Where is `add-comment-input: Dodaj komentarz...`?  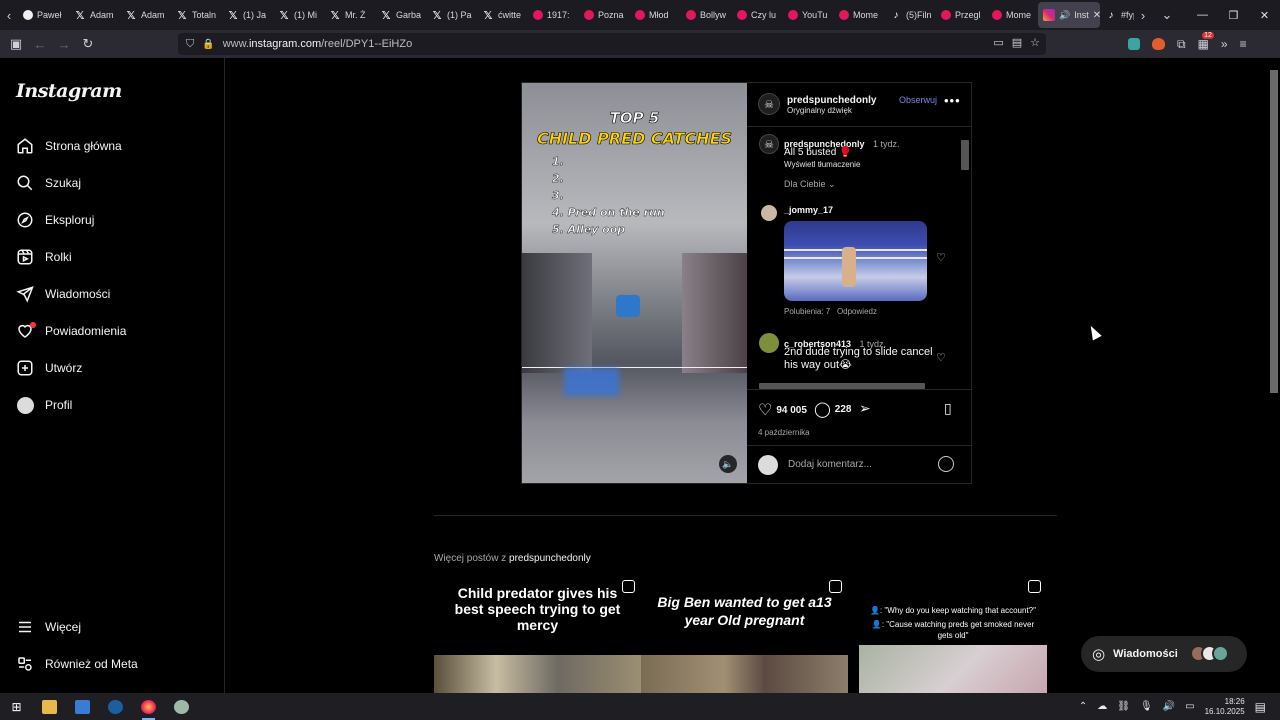 add-comment-input: Dodaj komentarz... is located at coordinates (830, 464).